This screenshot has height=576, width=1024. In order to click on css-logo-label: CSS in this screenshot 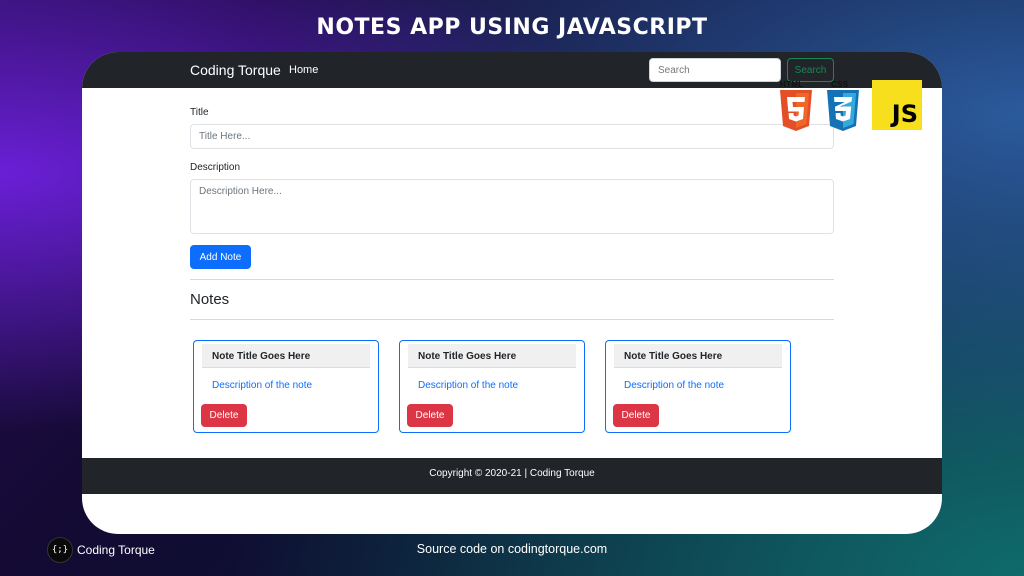, I will do `click(840, 84)`.